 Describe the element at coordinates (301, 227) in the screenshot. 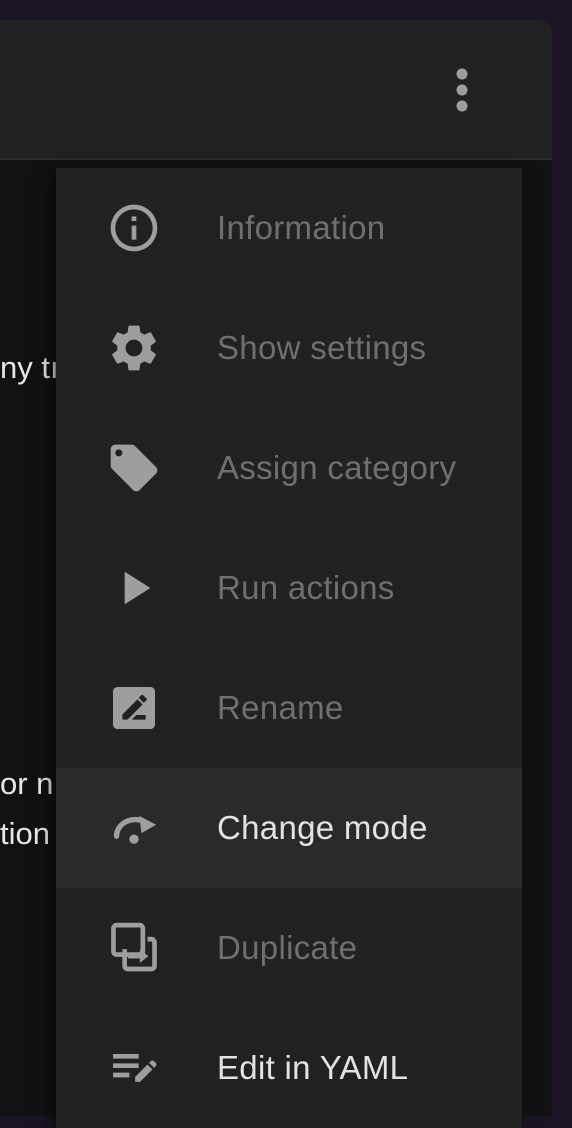

I see `menu-item-label: Information` at that location.